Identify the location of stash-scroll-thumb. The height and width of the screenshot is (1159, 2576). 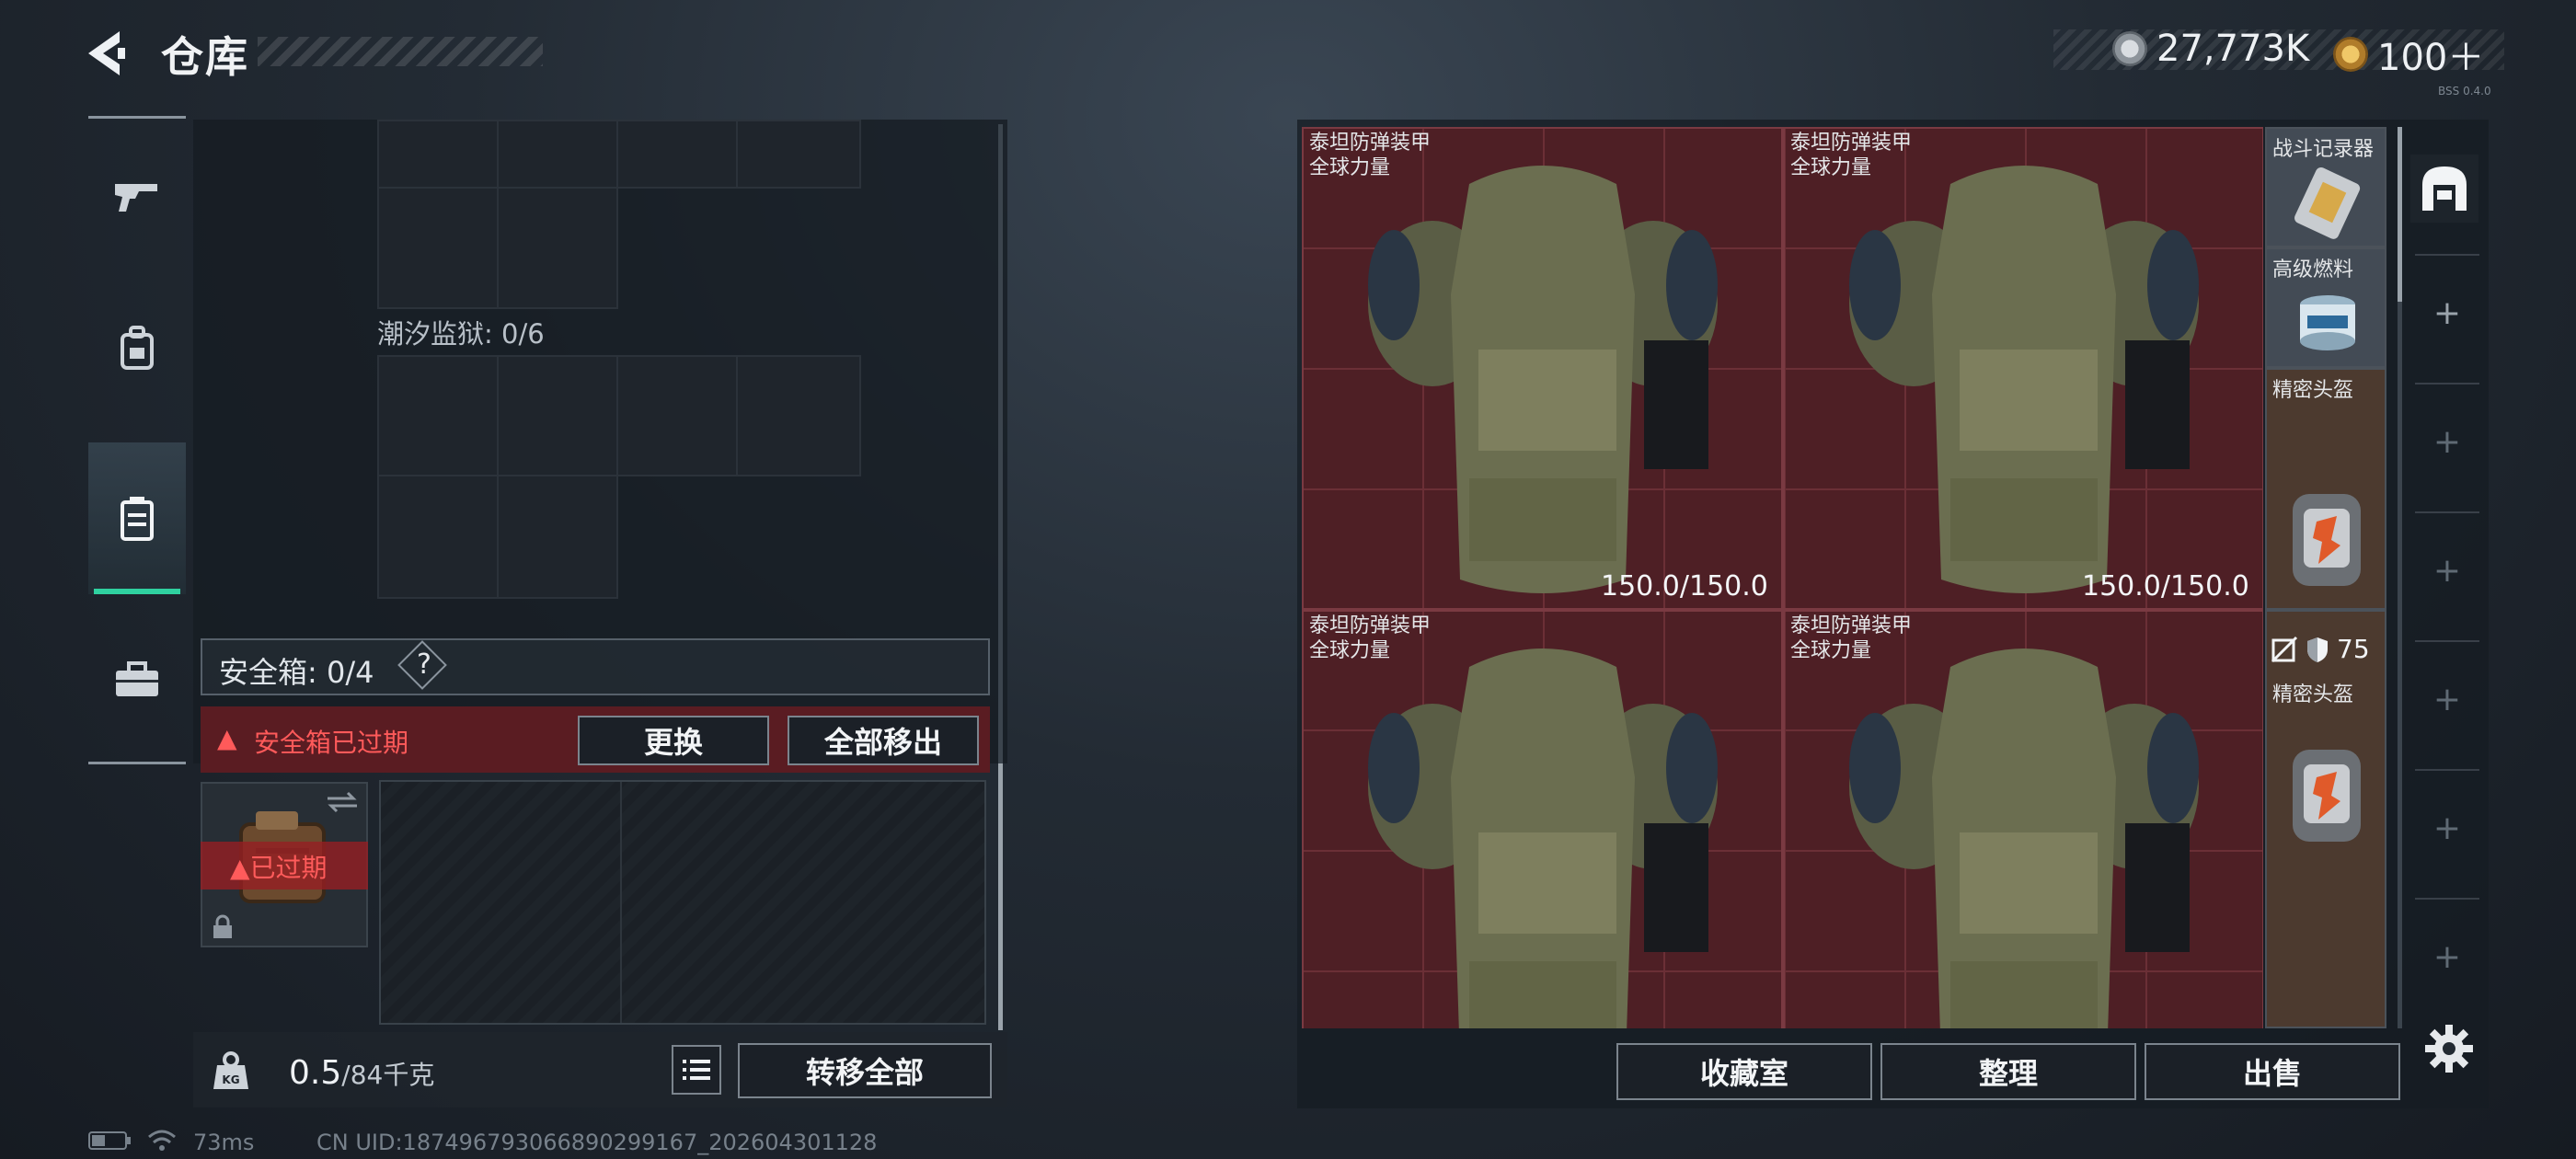
(2400, 214).